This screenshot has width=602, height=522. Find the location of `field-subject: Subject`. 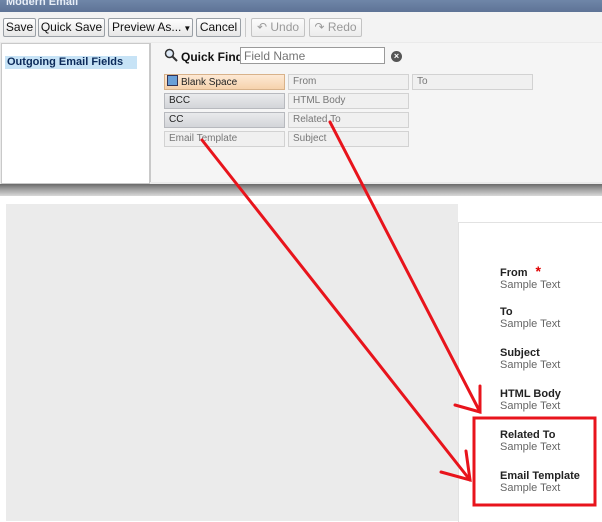

field-subject: Subject is located at coordinates (348, 139).